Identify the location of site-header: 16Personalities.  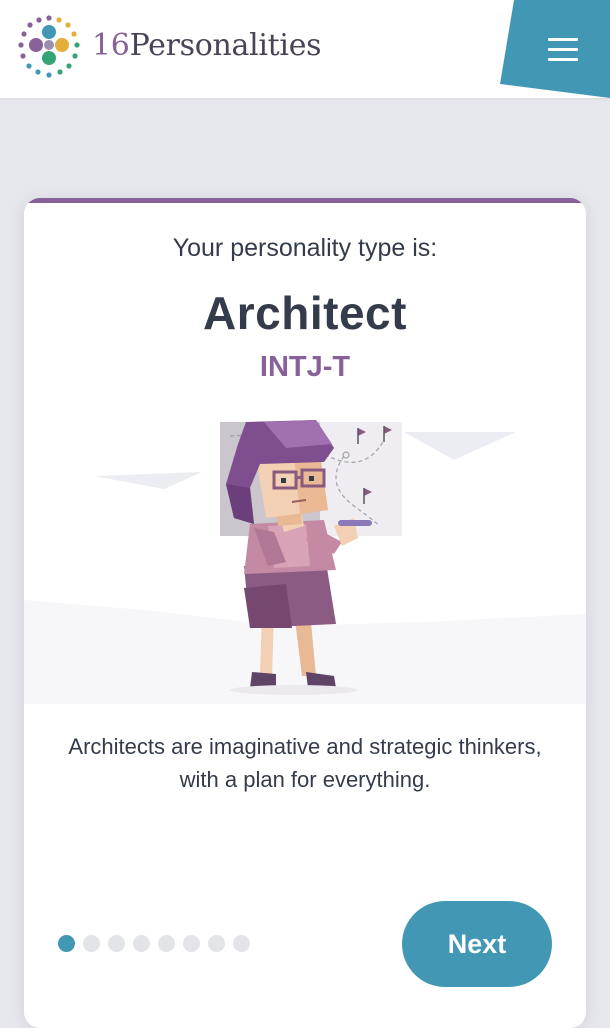
(305, 49).